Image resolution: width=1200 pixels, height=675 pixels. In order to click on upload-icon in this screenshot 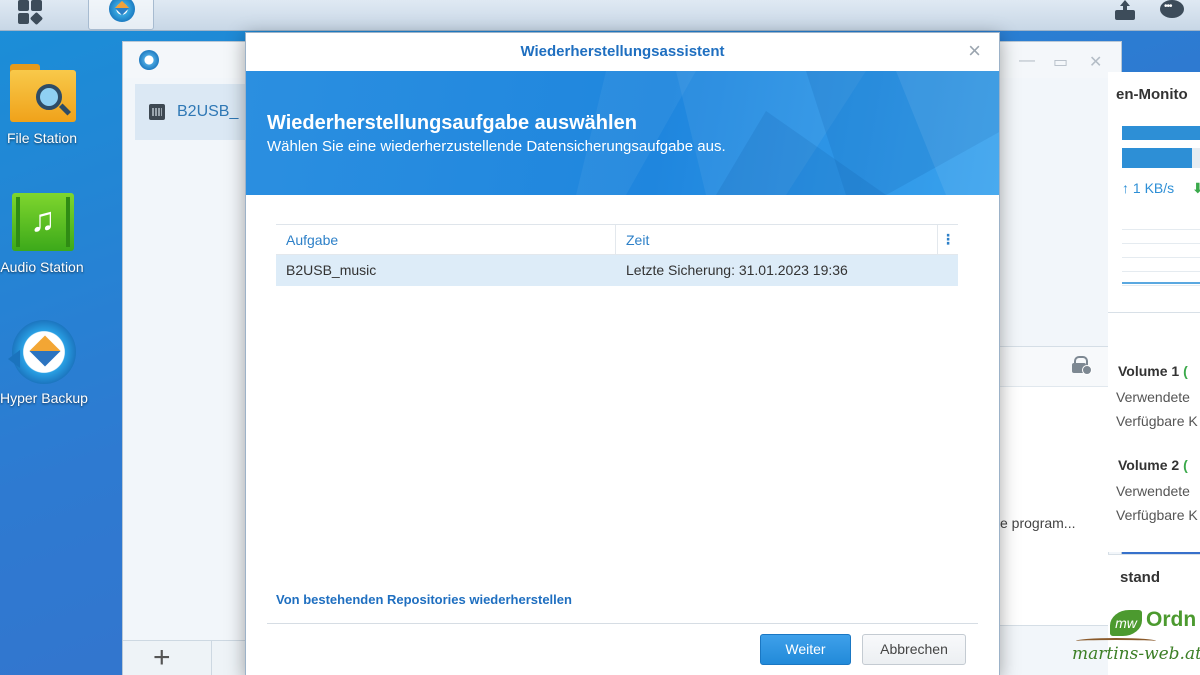, I will do `click(1125, 11)`.